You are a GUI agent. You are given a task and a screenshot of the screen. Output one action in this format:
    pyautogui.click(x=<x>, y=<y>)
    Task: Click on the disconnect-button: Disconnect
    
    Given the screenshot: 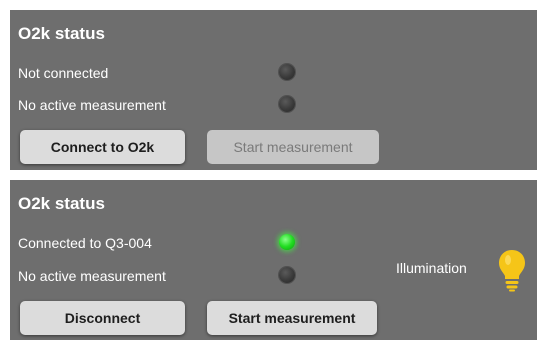 What is the action you would take?
    pyautogui.click(x=102, y=318)
    